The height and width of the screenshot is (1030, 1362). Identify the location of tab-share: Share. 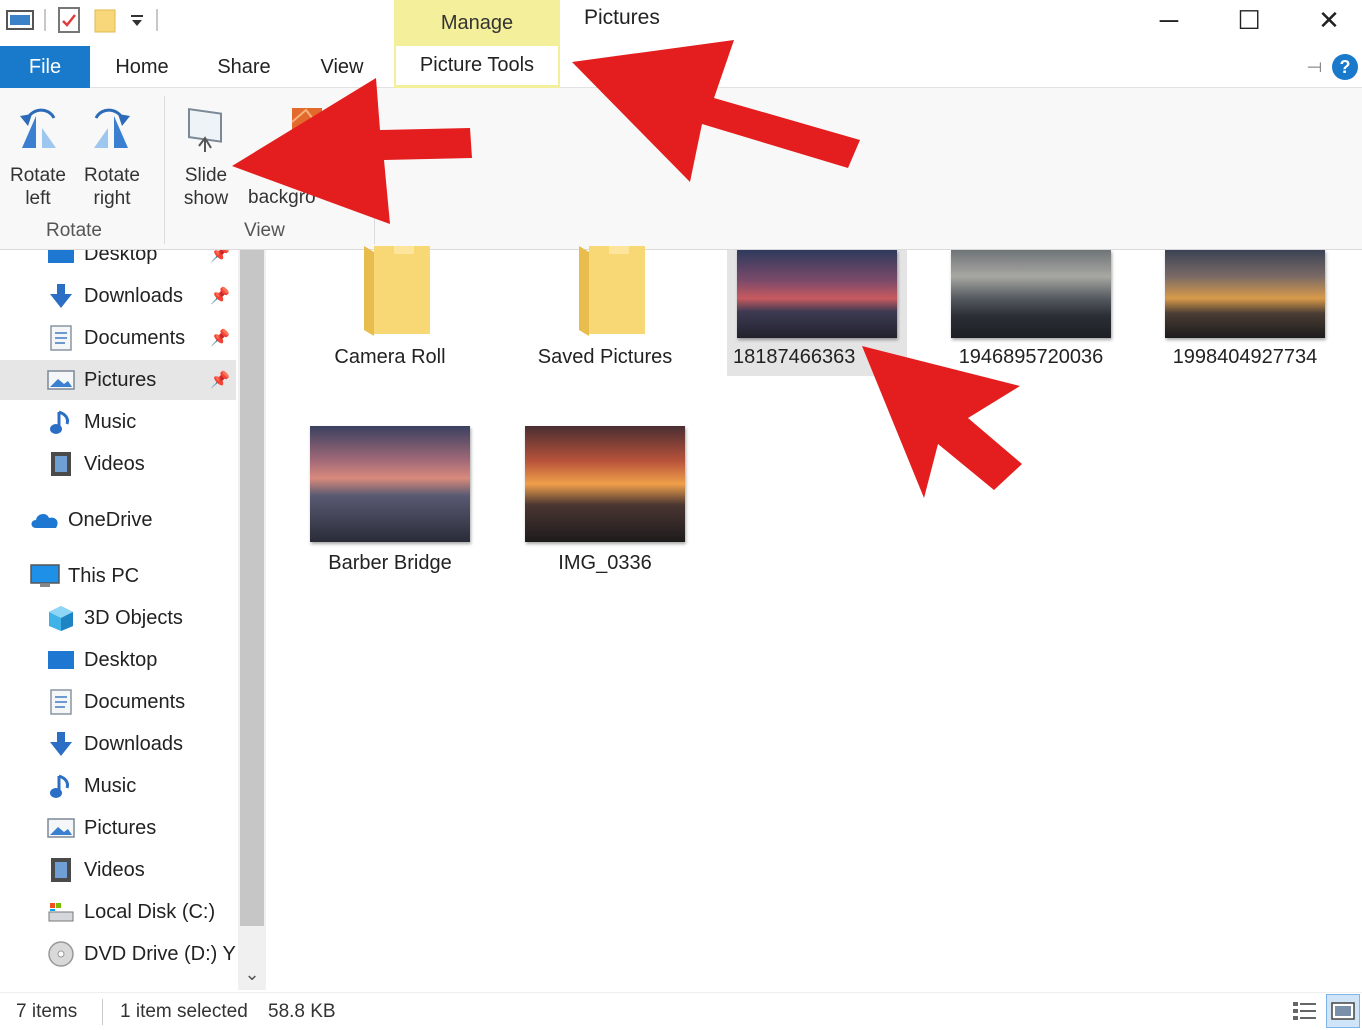
(244, 67).